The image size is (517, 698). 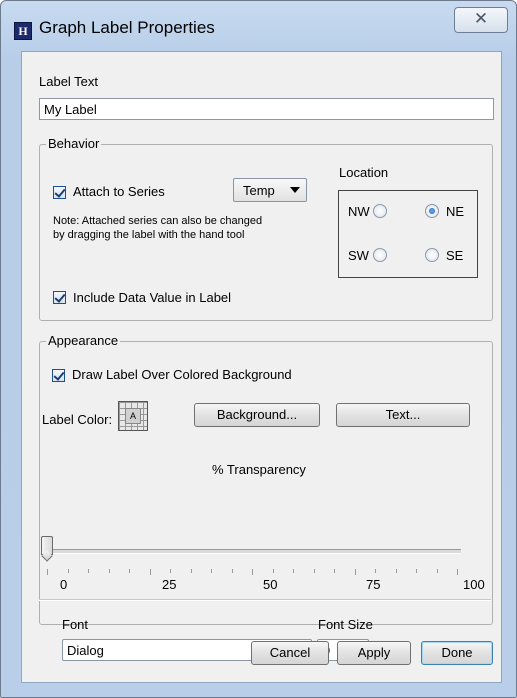 What do you see at coordinates (270, 584) in the screenshot?
I see `tick-label-50: 50` at bounding box center [270, 584].